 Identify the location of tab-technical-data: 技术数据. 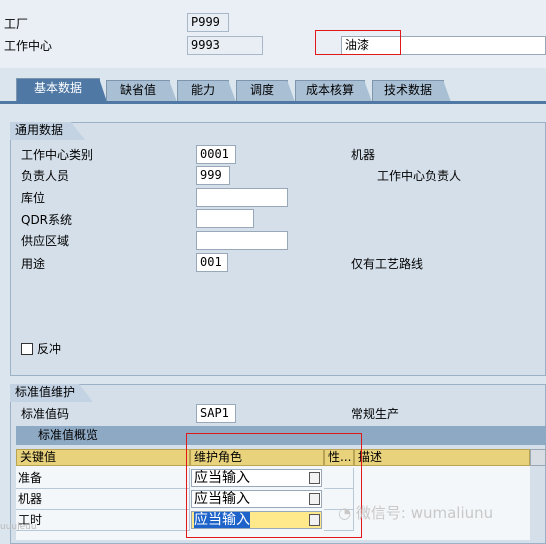
(411, 91).